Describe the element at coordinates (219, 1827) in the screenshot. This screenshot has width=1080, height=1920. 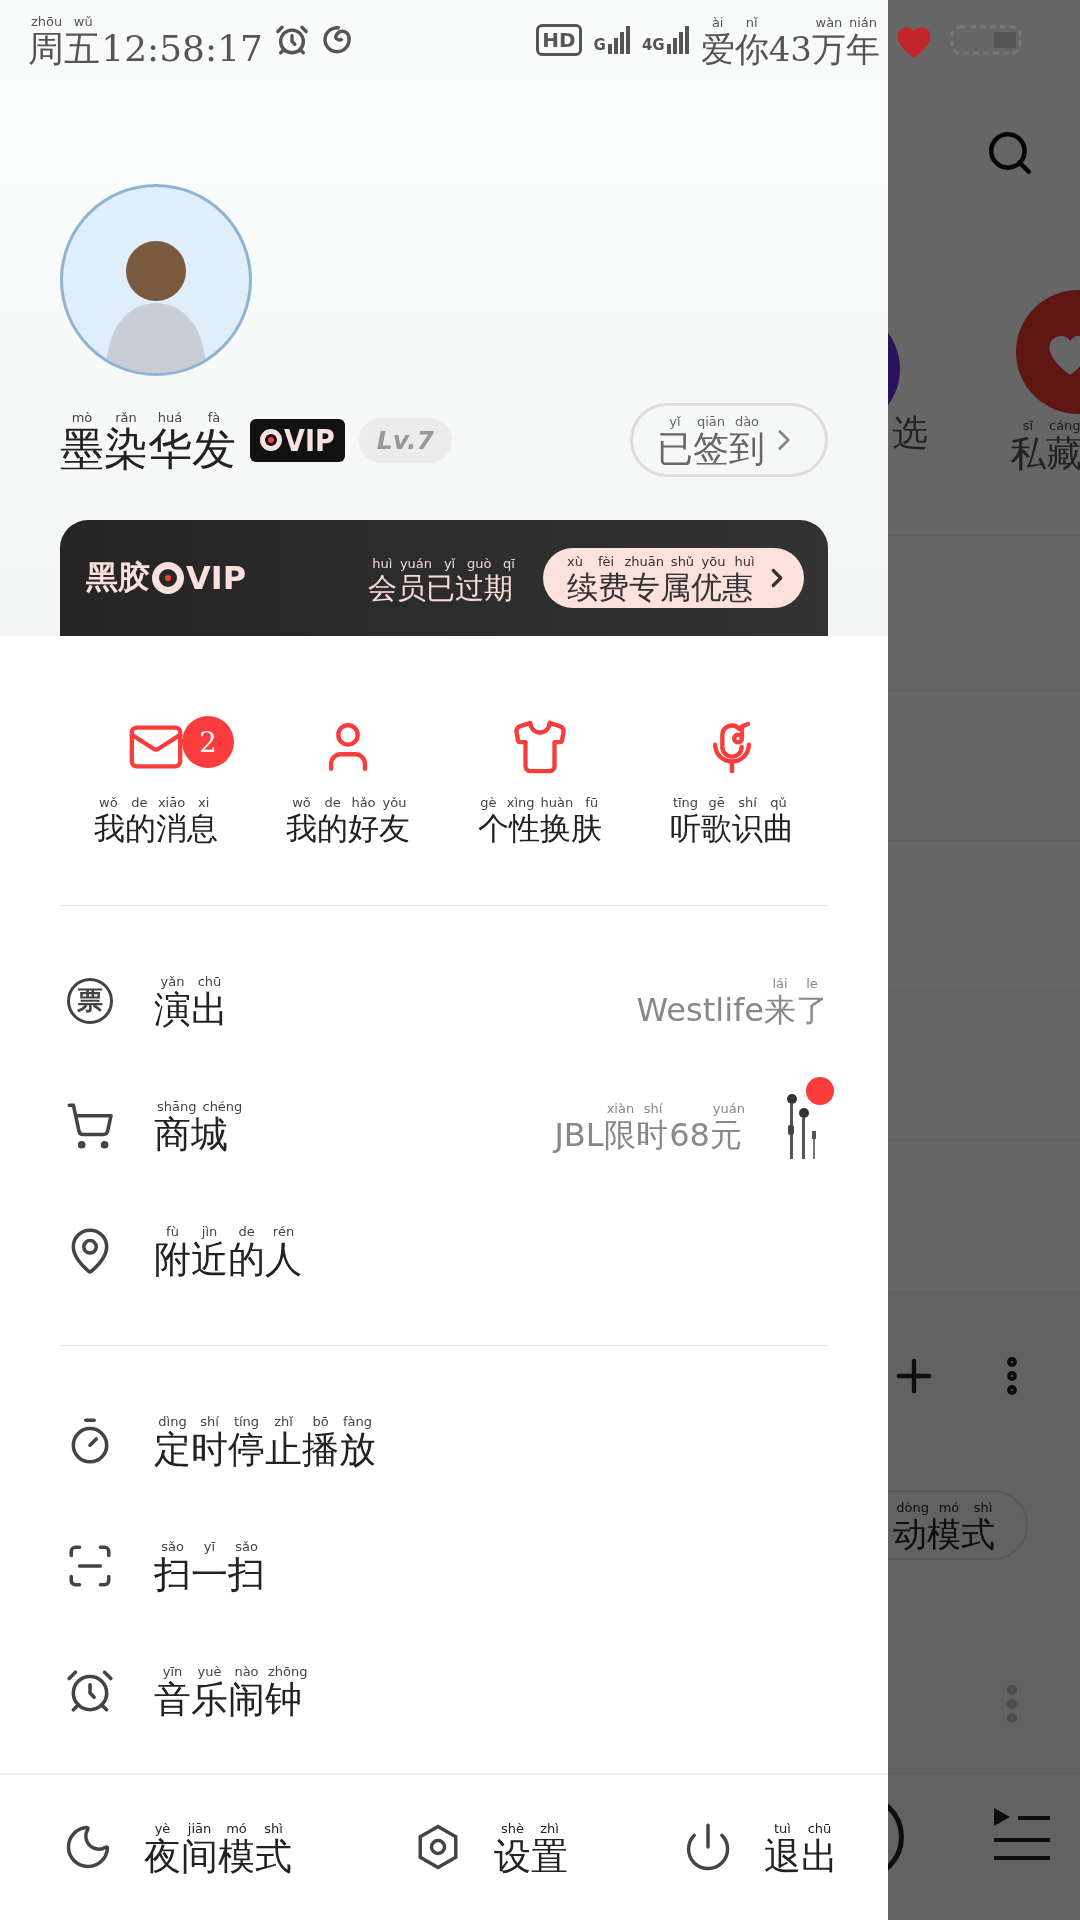
I see `pinyin-text: yè jiān mó shì` at that location.